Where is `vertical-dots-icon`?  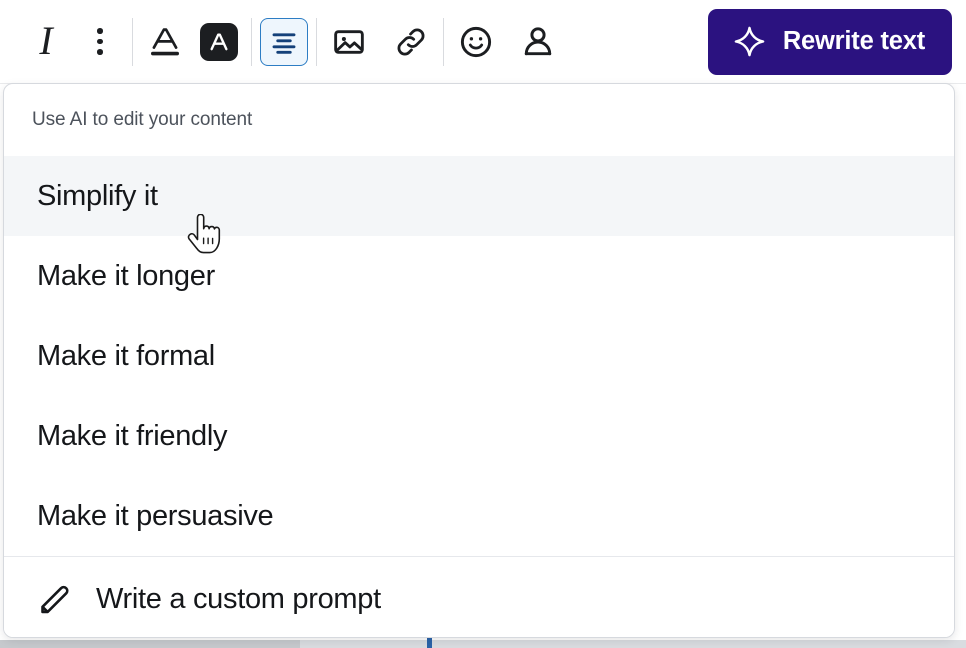
vertical-dots-icon is located at coordinates (100, 41).